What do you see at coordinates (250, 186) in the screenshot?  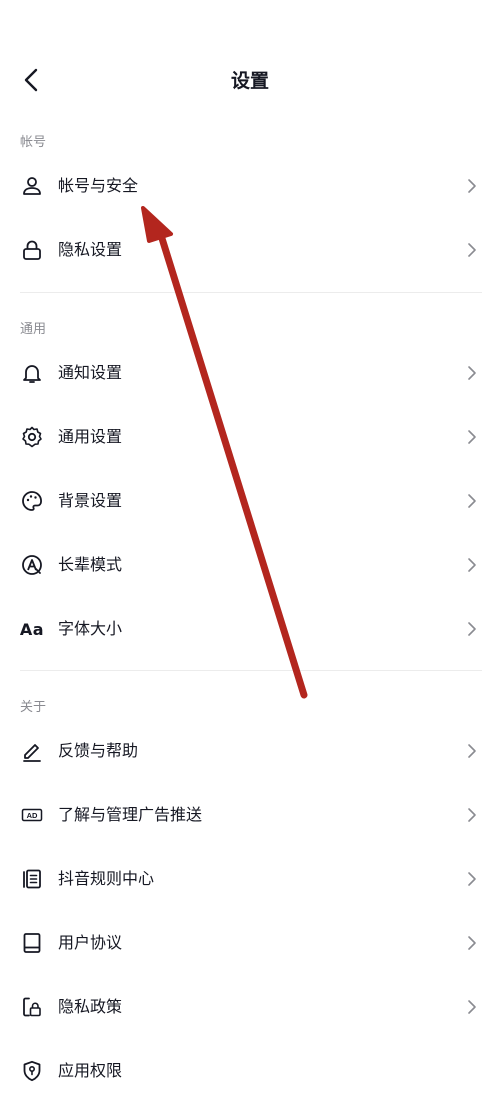 I see `settings-item-account-security: 帐号与安全` at bounding box center [250, 186].